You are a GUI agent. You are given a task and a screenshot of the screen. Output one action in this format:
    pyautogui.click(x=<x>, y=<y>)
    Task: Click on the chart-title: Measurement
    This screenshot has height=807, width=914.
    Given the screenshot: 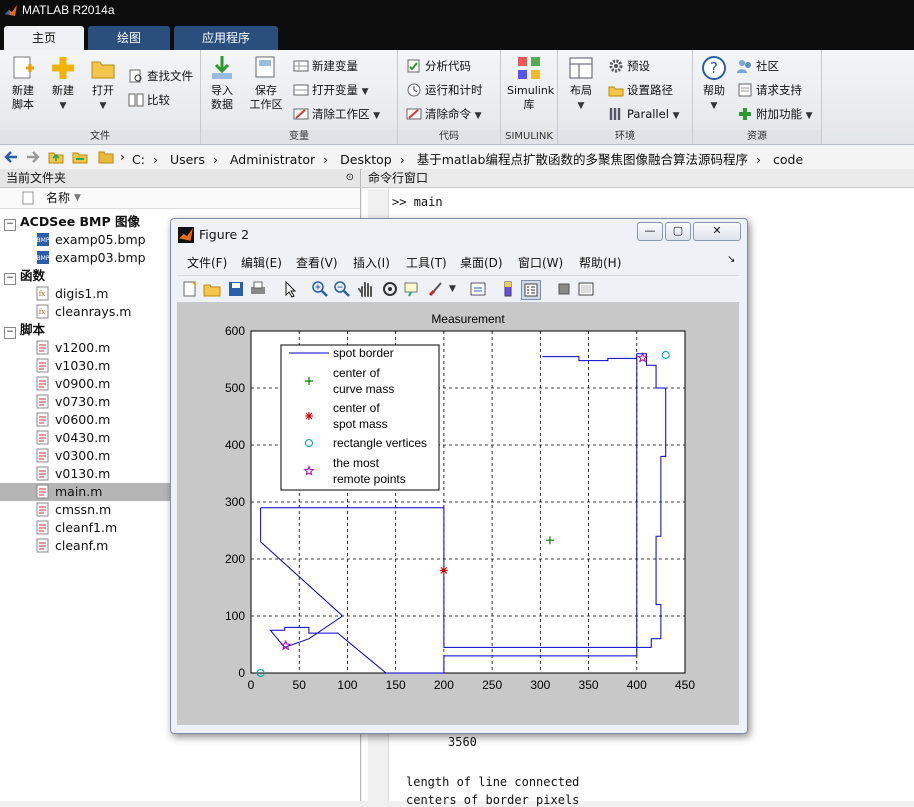 What is the action you would take?
    pyautogui.click(x=468, y=319)
    